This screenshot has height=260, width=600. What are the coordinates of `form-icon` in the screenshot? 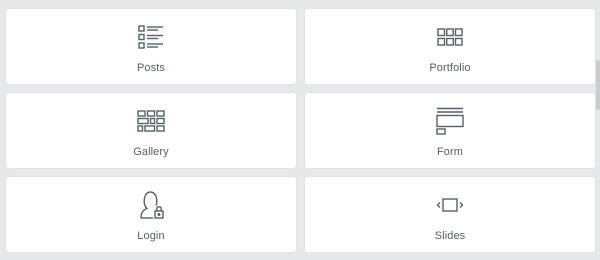 It's located at (450, 121).